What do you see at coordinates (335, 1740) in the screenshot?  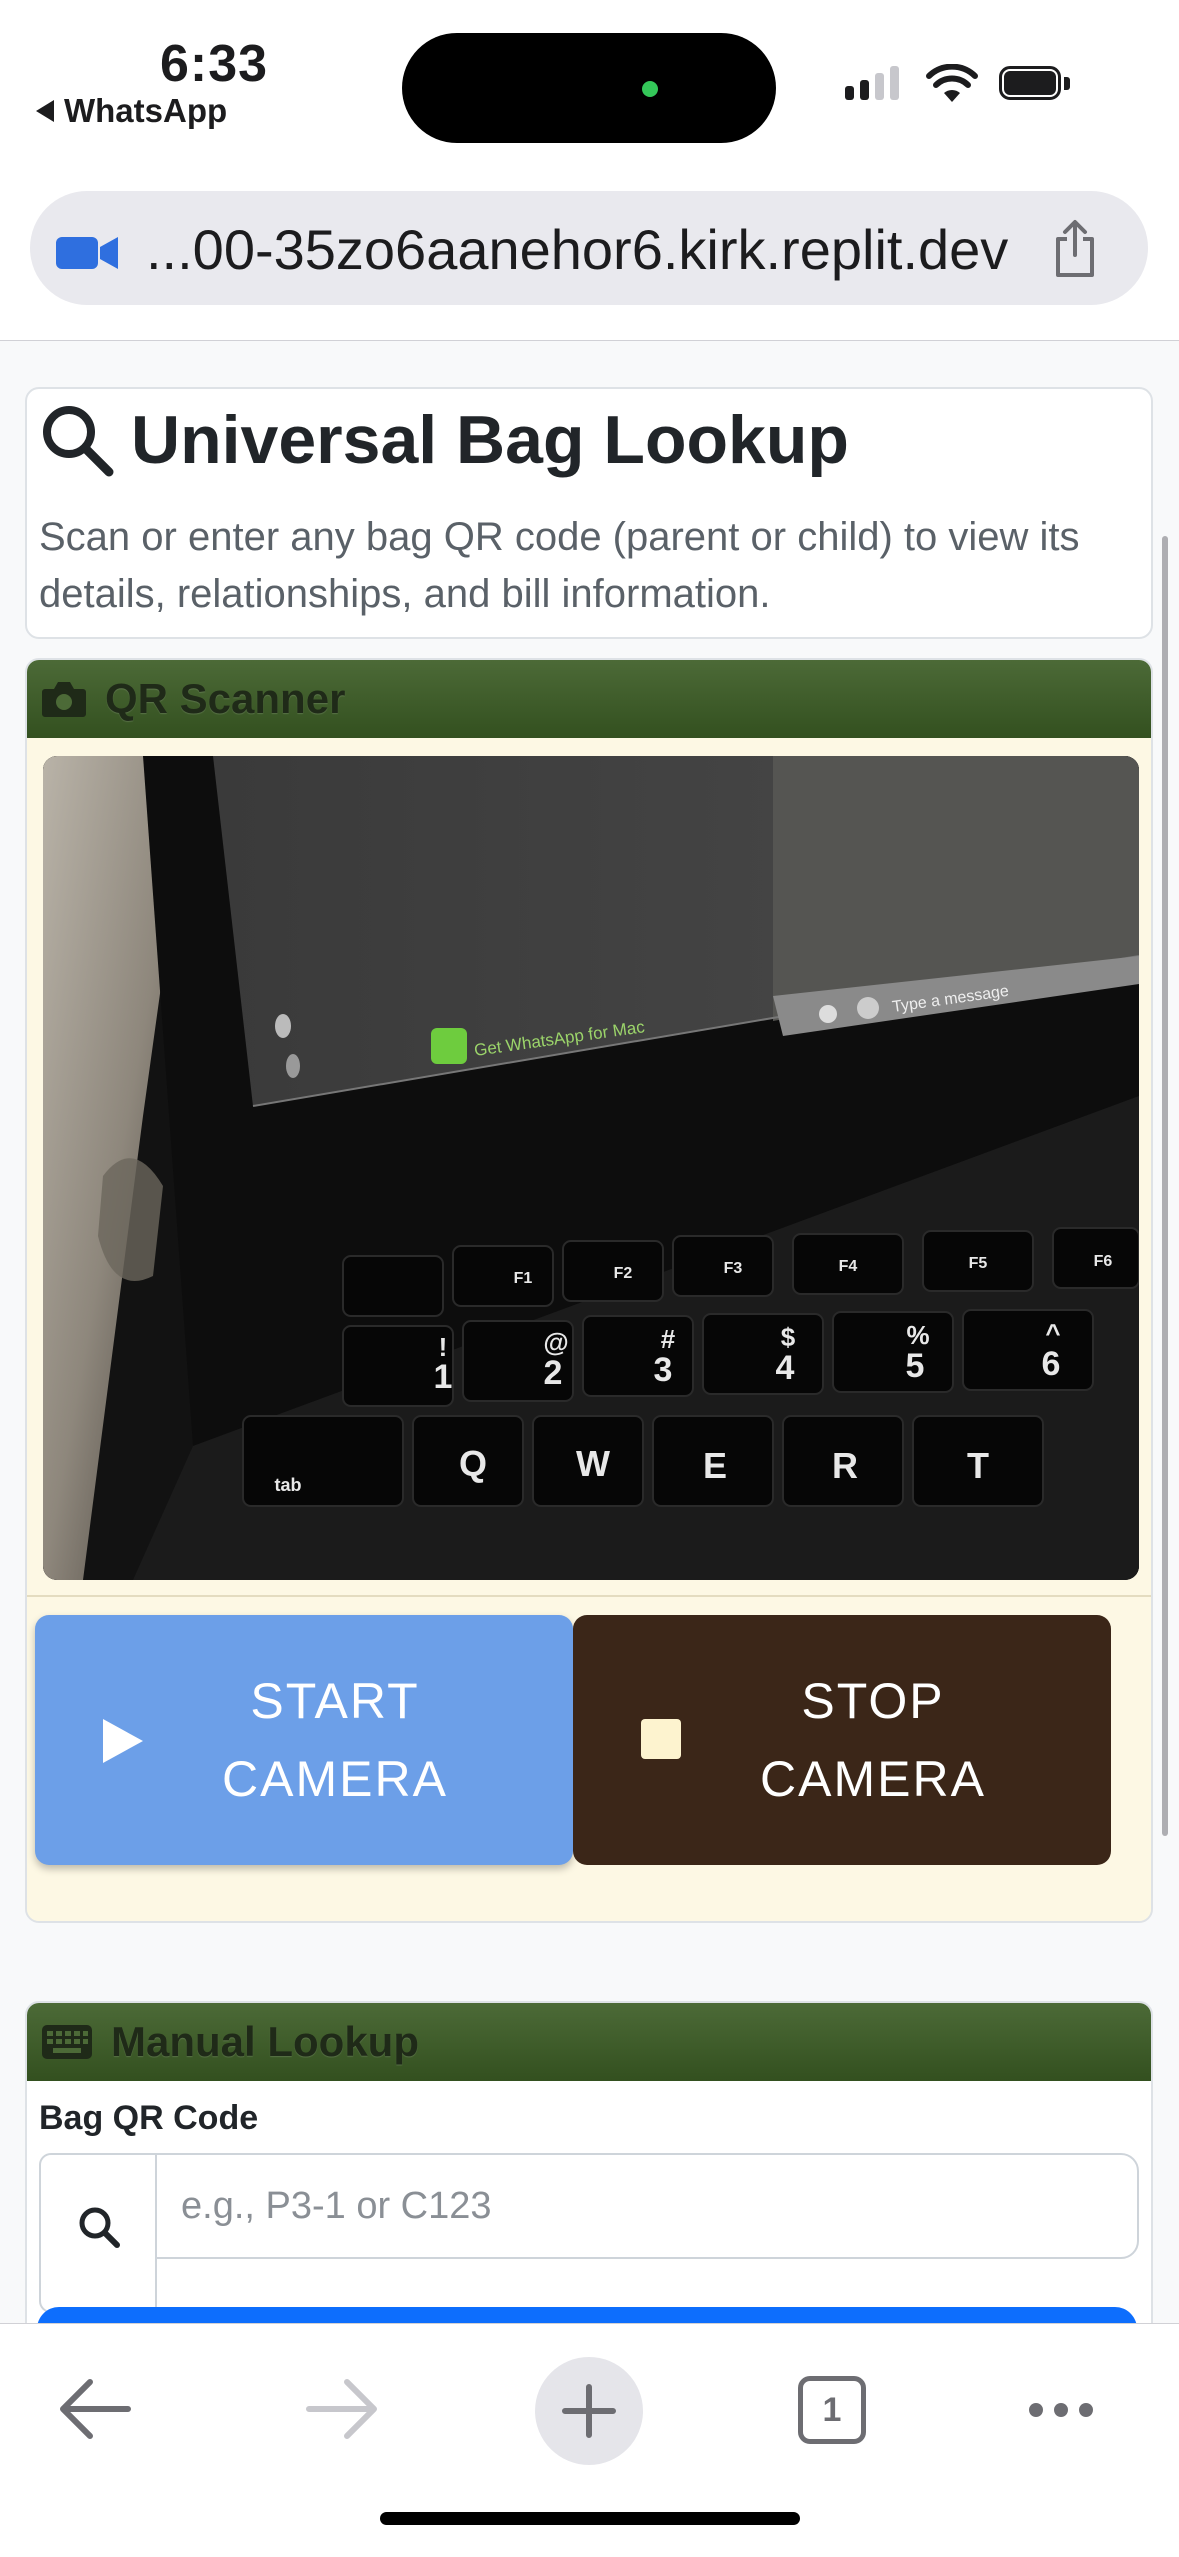 I see `start-camera-label: START CAMERA` at bounding box center [335, 1740].